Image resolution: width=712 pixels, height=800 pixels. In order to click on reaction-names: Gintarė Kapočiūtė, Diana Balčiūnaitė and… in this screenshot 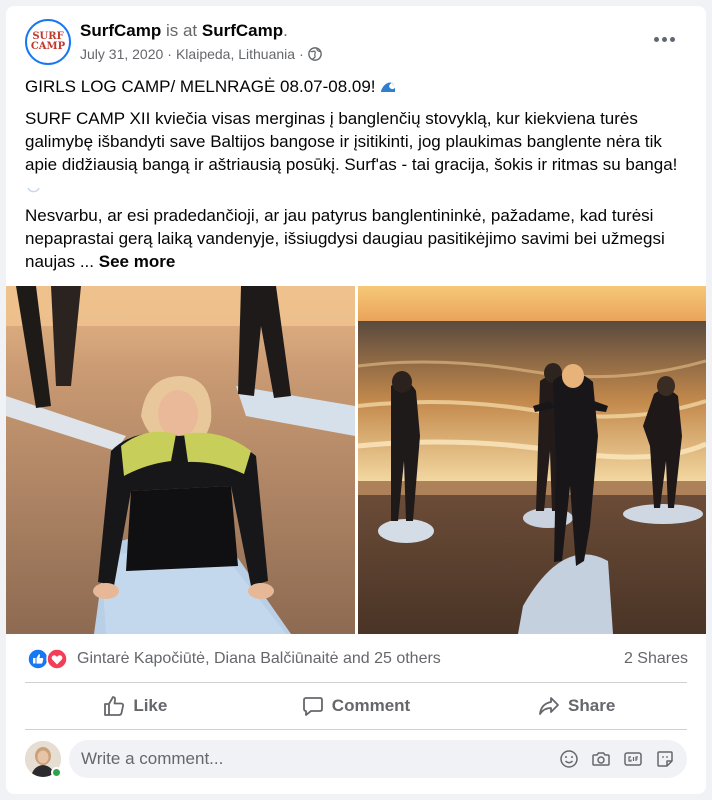, I will do `click(259, 659)`.